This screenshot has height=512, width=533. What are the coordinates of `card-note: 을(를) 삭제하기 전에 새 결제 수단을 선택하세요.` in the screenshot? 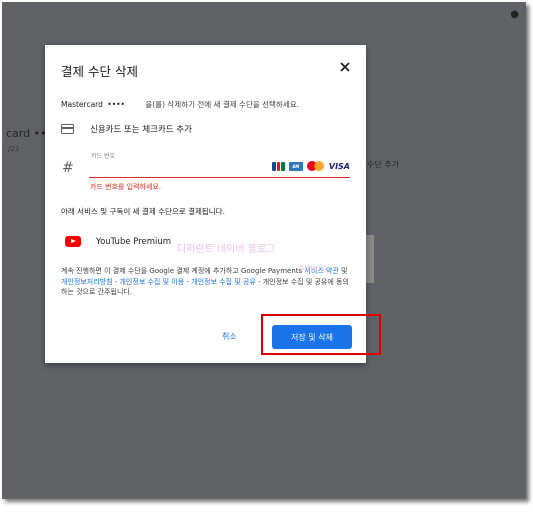 It's located at (222, 104).